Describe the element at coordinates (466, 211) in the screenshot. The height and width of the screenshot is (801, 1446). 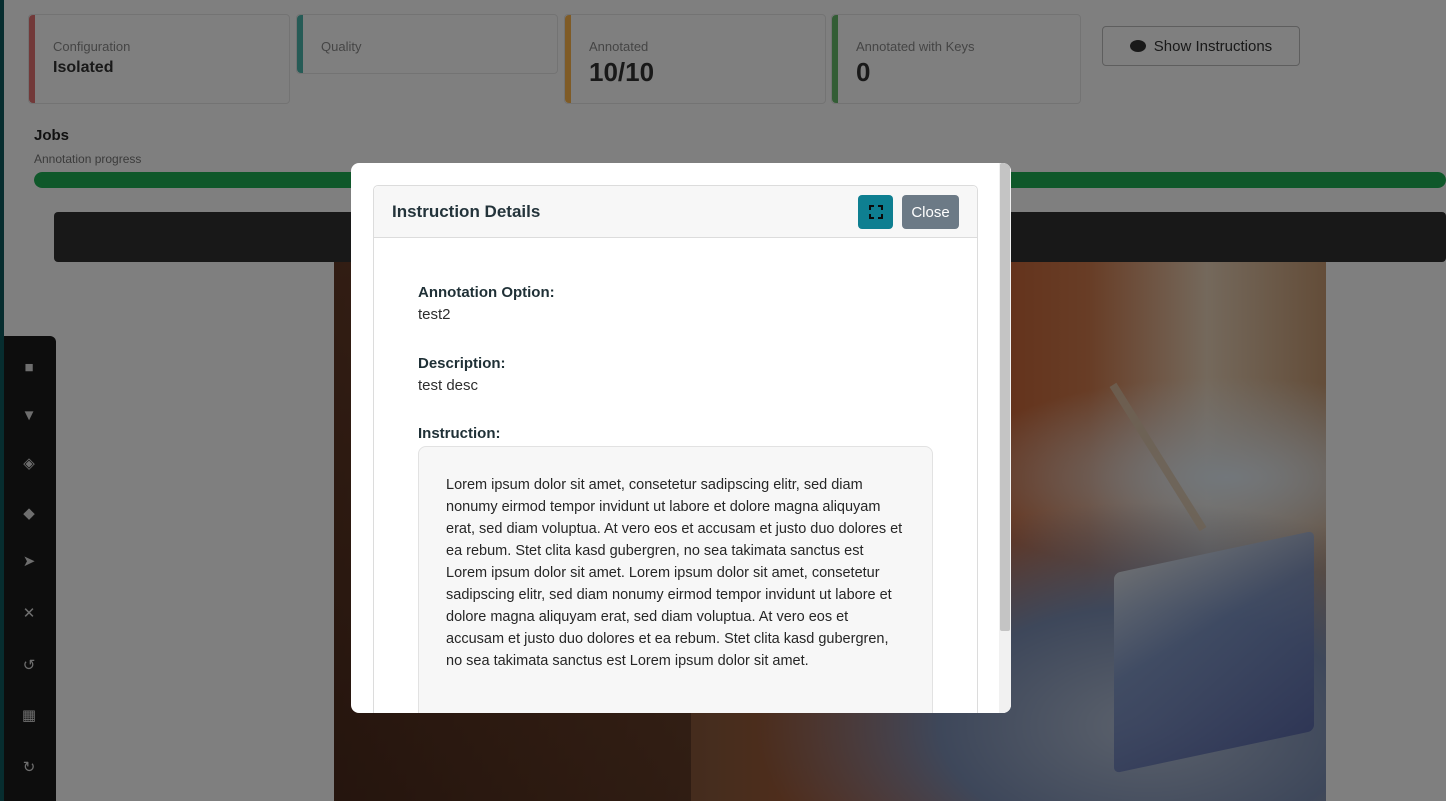
I see `modal-title: Instruction Details` at that location.